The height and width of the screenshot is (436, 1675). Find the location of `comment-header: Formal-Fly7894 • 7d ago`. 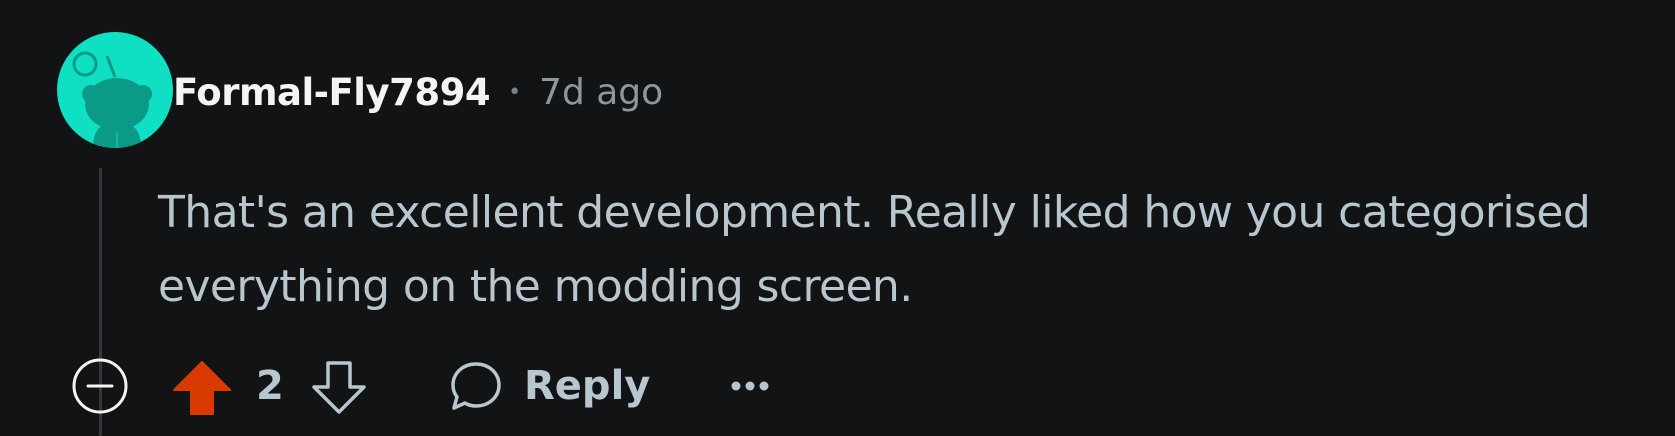

comment-header: Formal-Fly7894 • 7d ago is located at coordinates (418, 92).